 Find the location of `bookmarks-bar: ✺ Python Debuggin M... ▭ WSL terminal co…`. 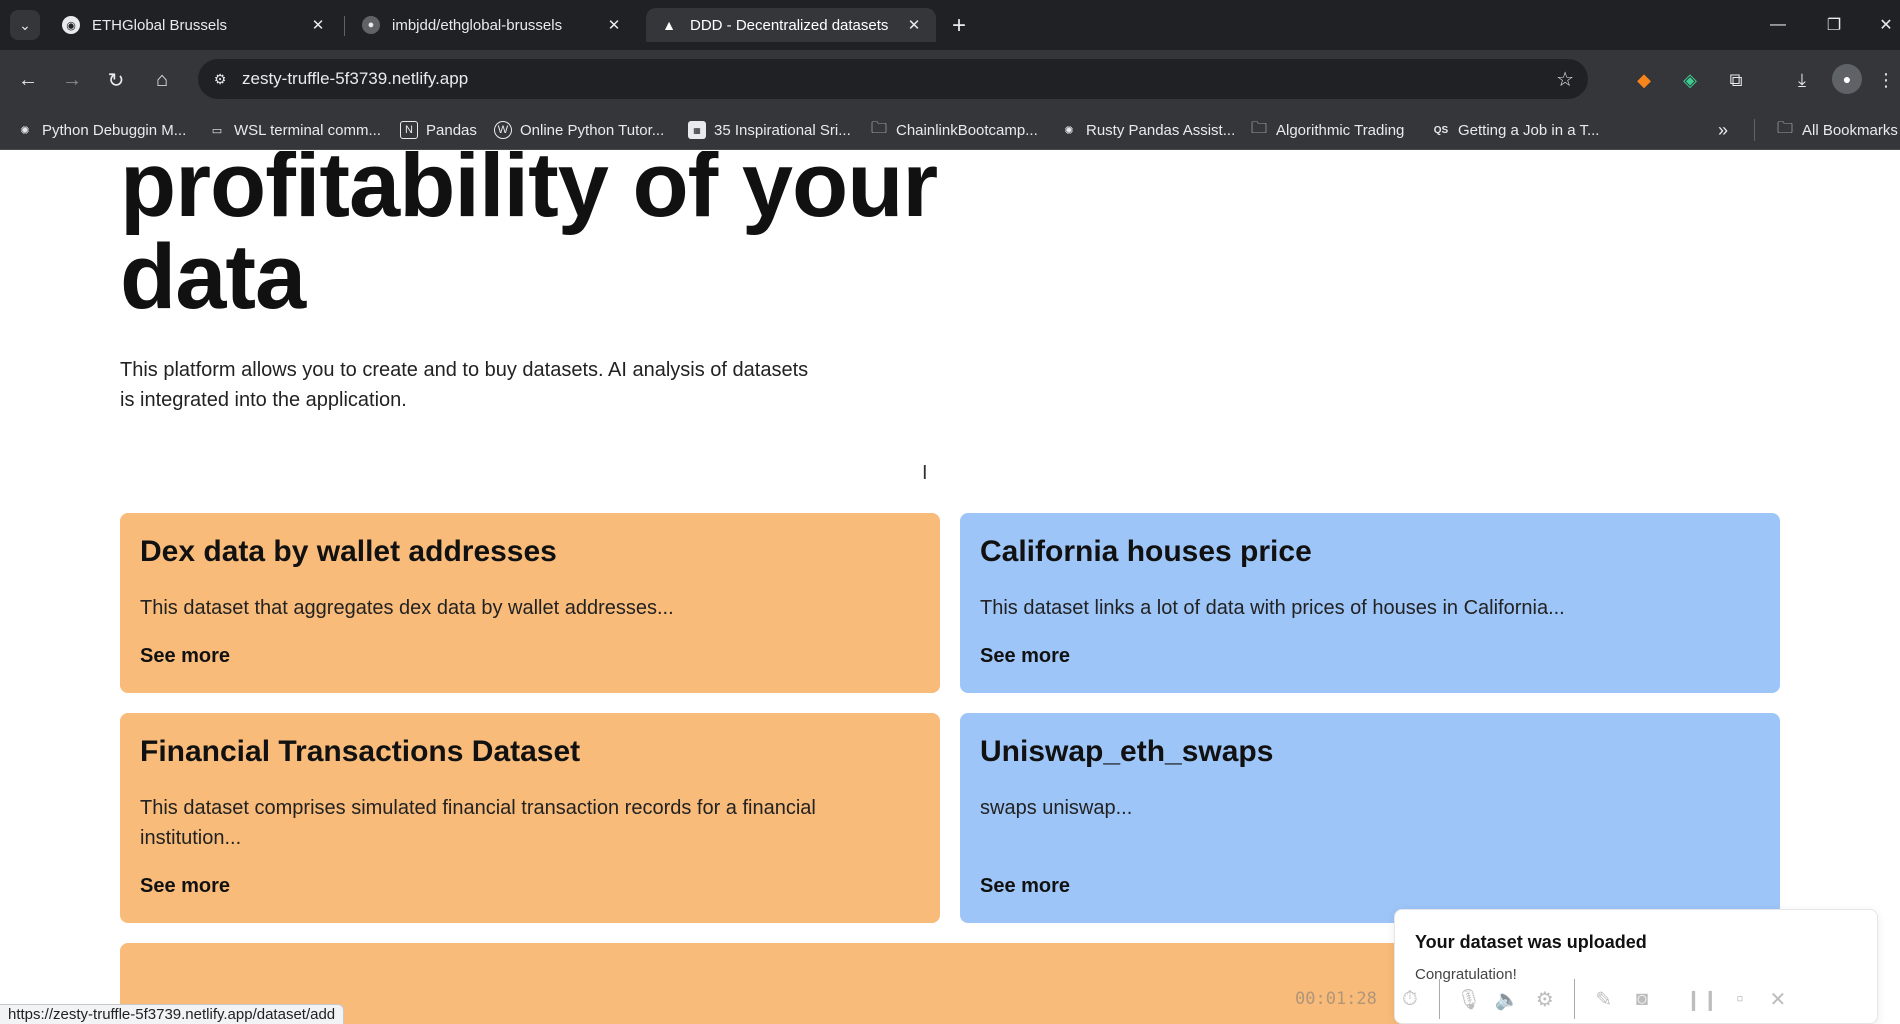

bookmarks-bar: ✺ Python Debuggin M... ▭ WSL terminal co… is located at coordinates (950, 130).